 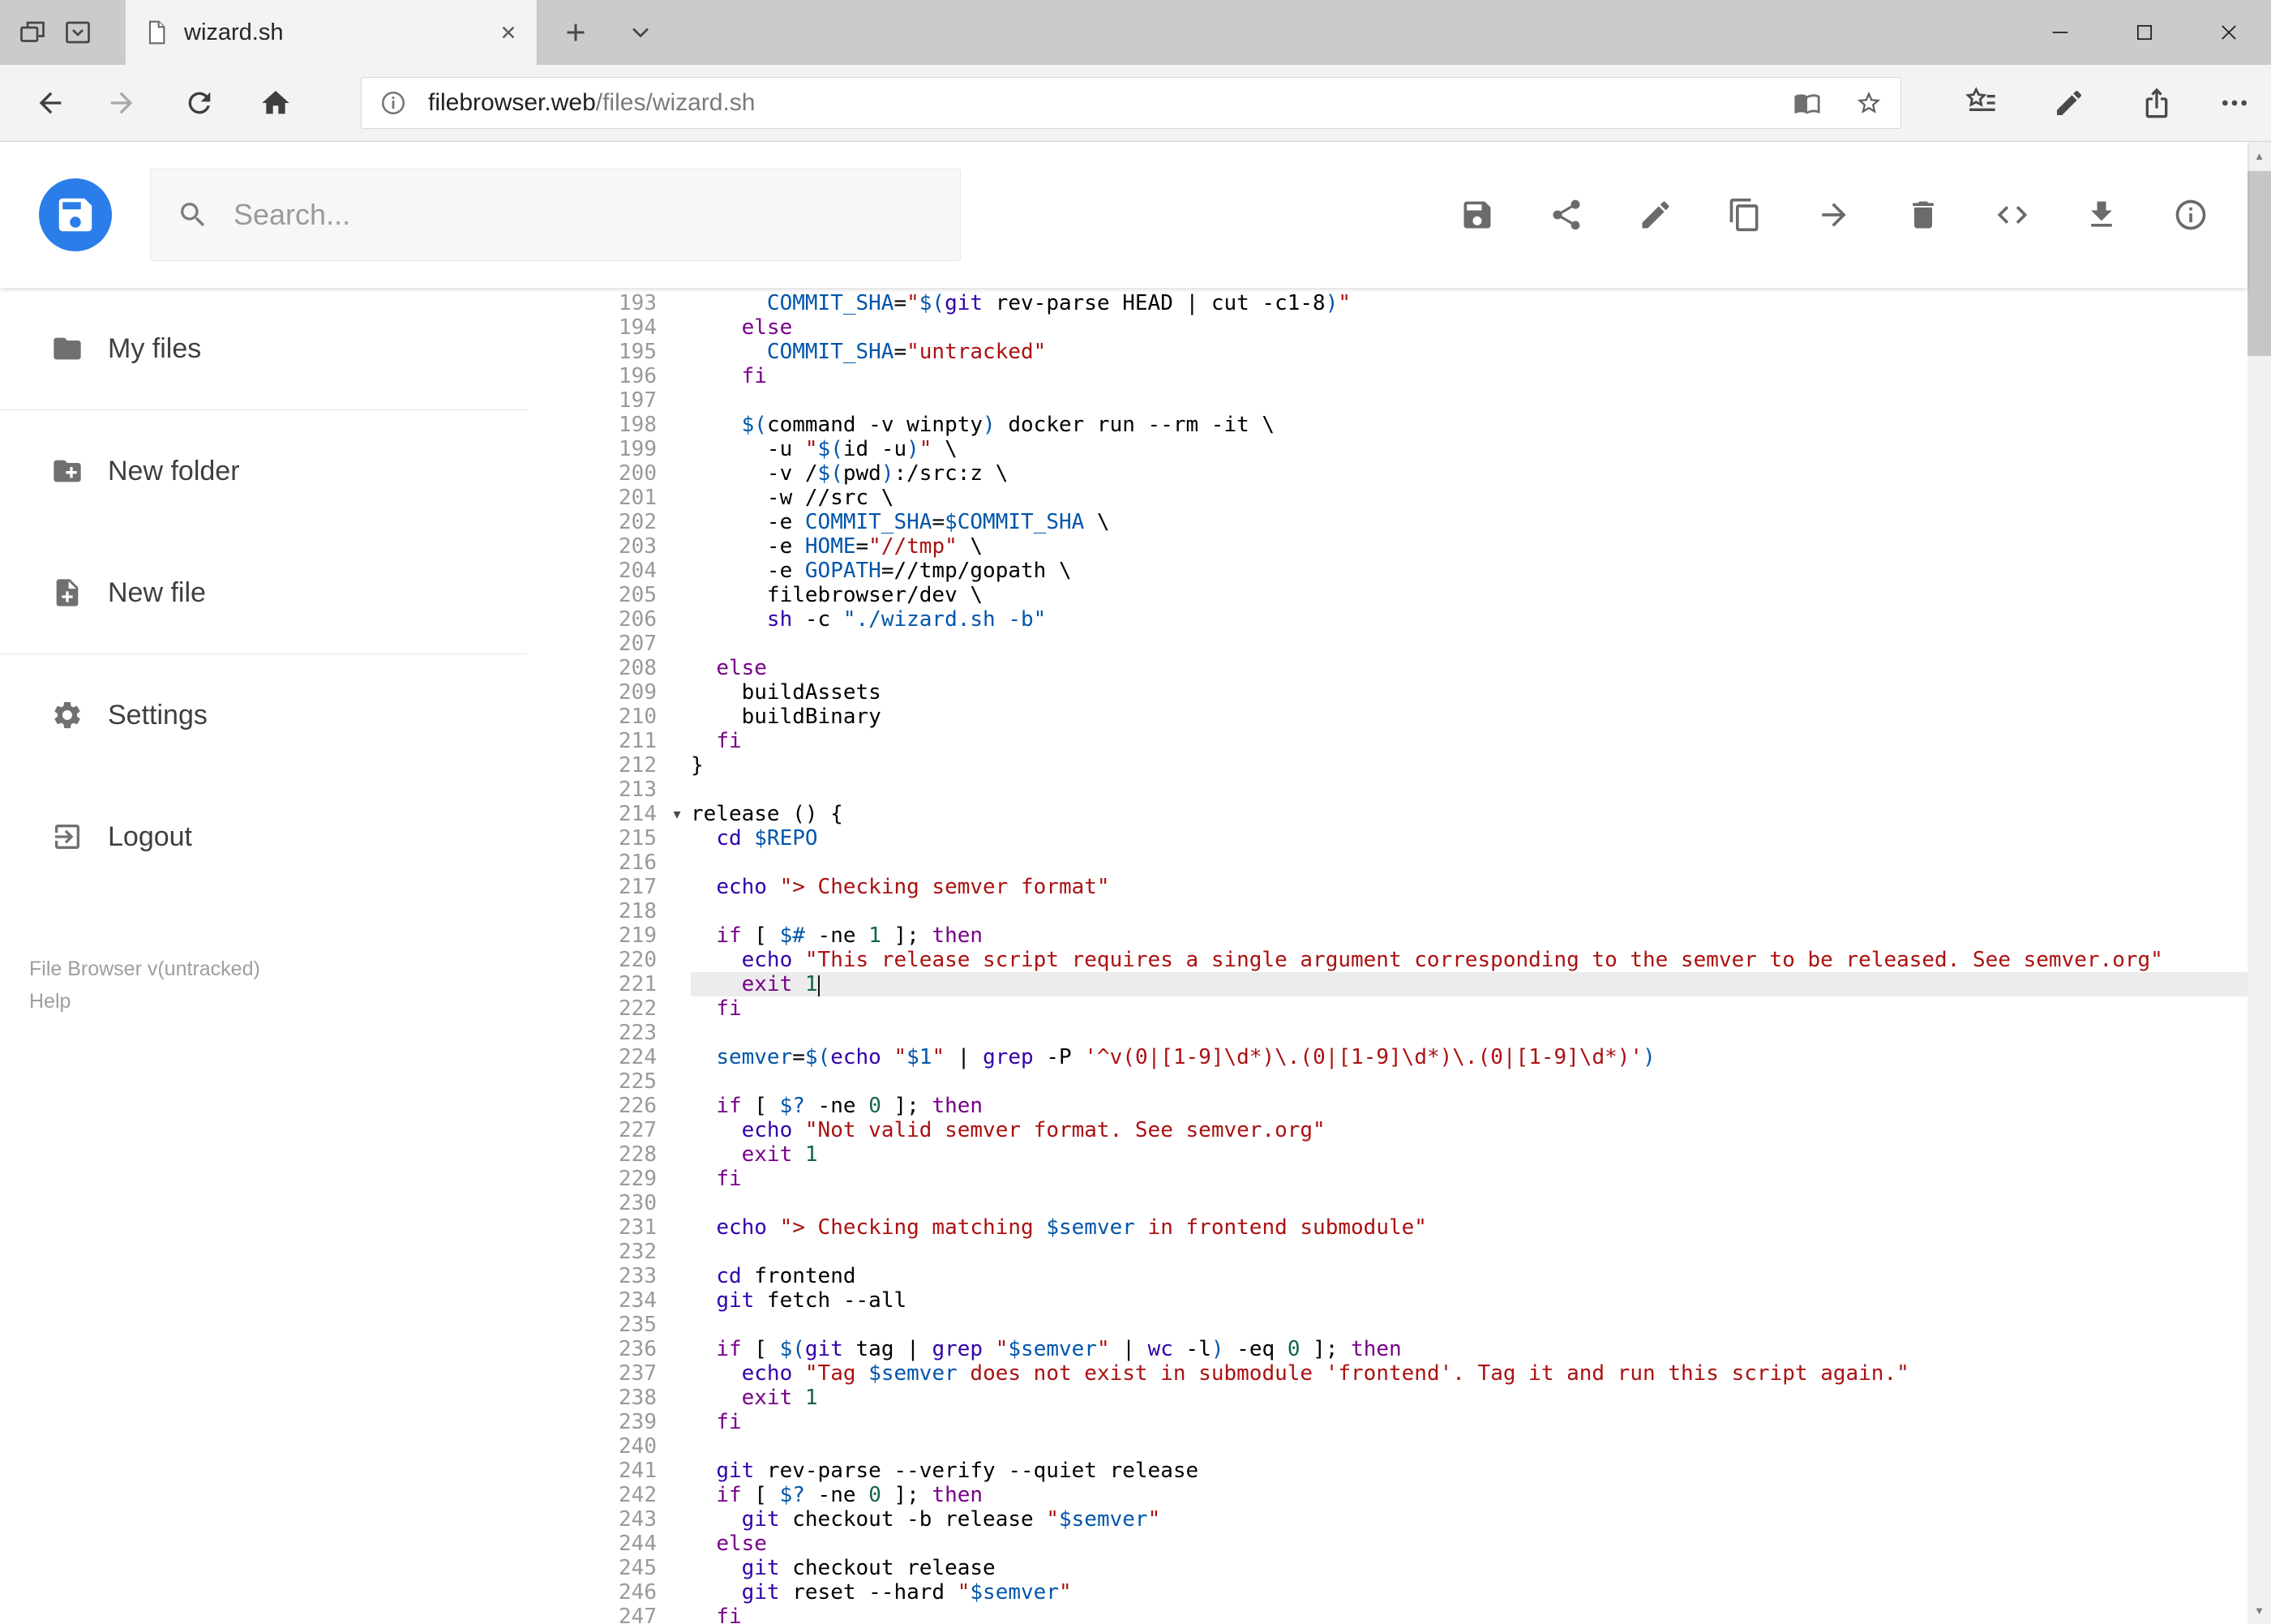 What do you see at coordinates (1387, 1081) in the screenshot?
I see `code-line: 225` at bounding box center [1387, 1081].